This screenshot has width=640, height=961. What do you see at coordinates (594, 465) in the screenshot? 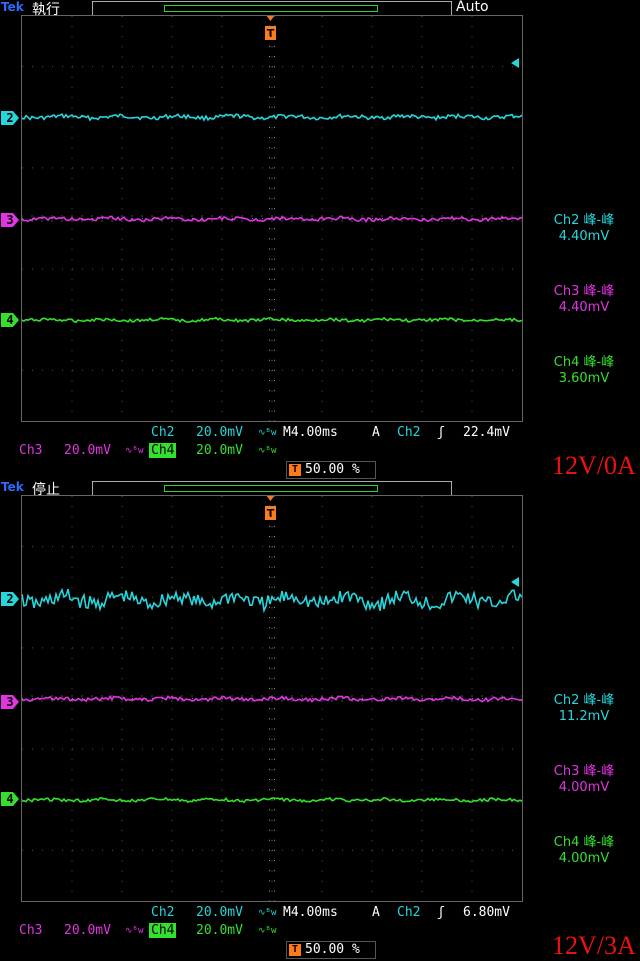
I see `condition-label: 12V/0A` at bounding box center [594, 465].